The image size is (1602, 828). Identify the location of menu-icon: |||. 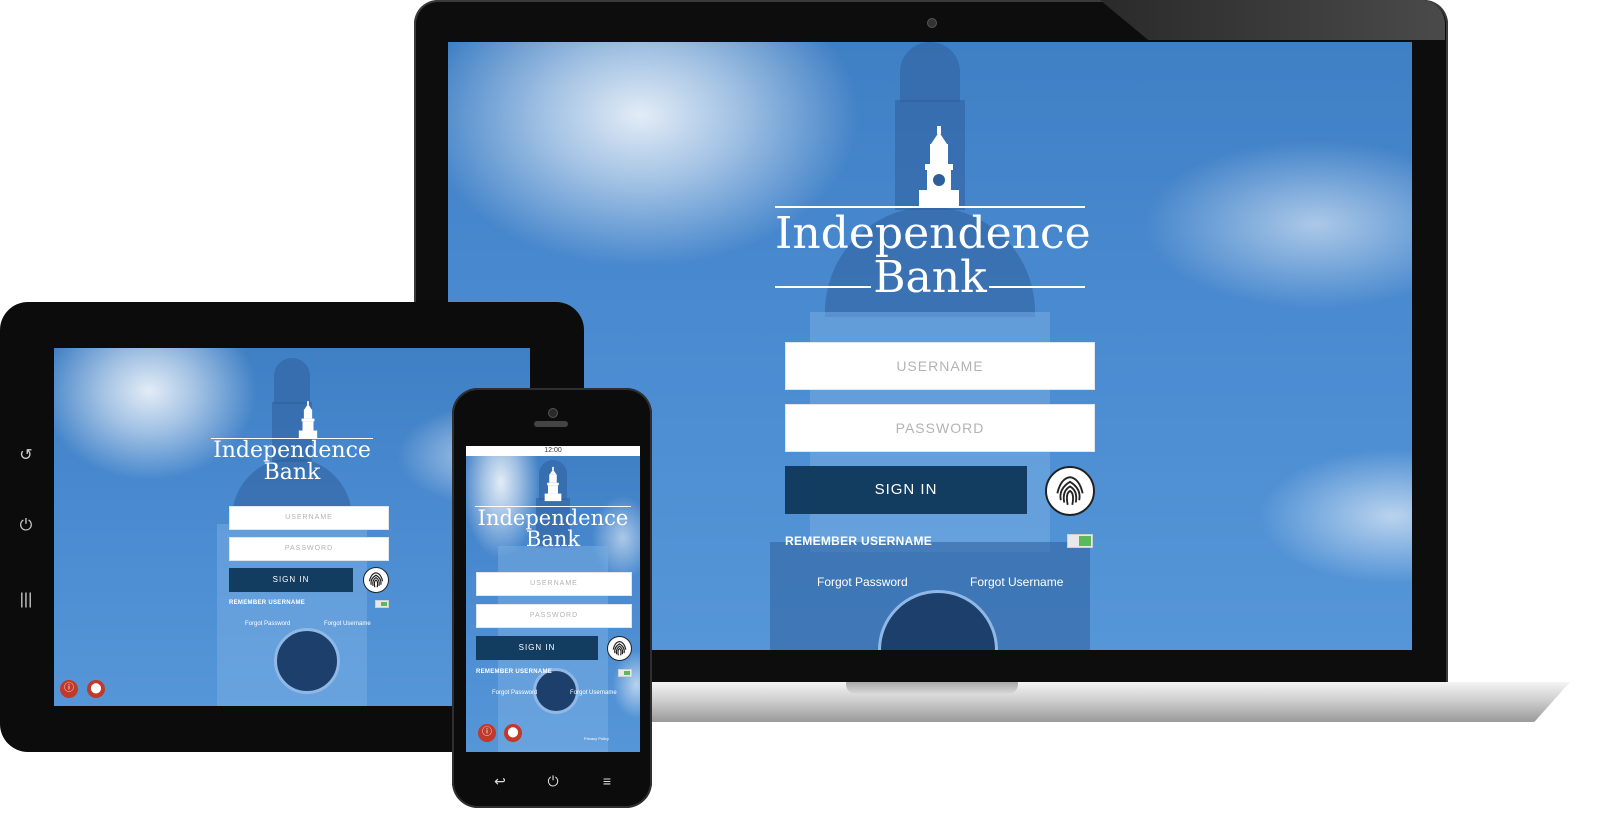
(26, 600).